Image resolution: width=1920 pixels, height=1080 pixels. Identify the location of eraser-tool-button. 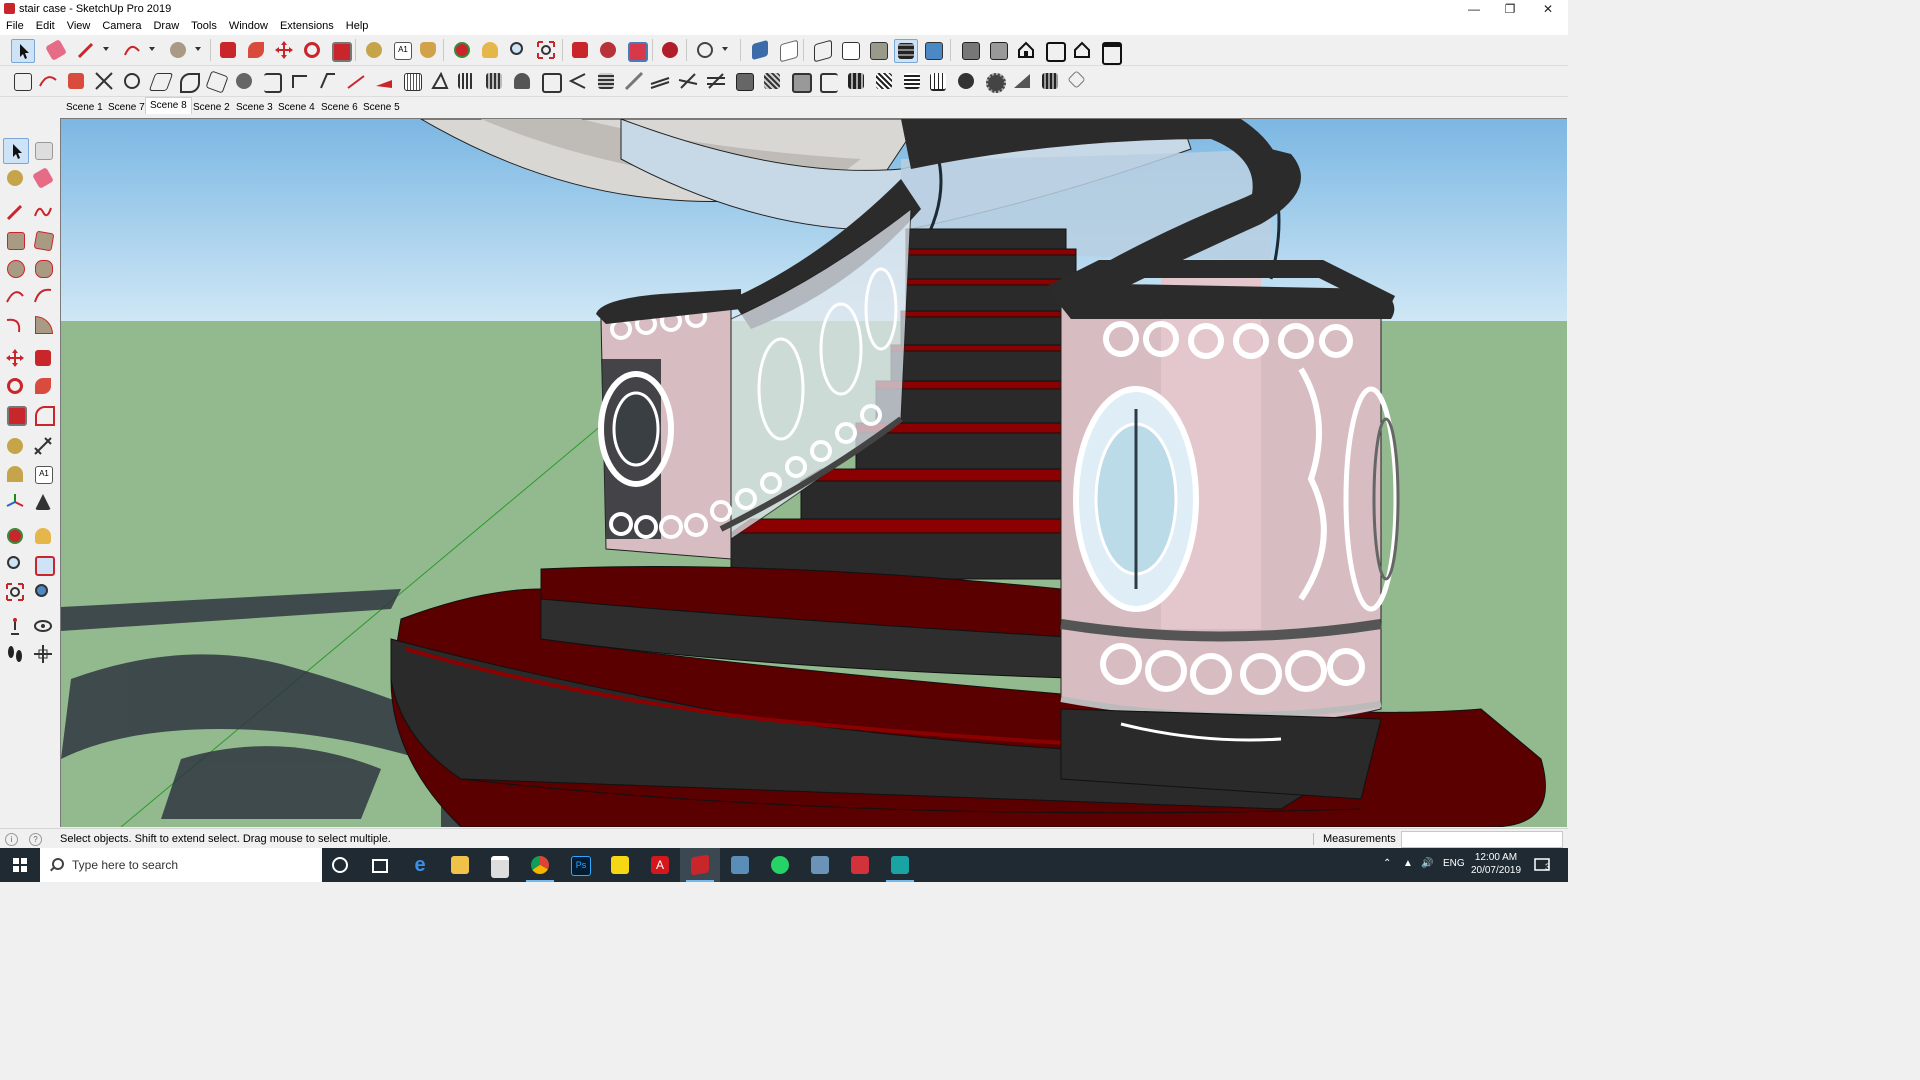
(56, 50).